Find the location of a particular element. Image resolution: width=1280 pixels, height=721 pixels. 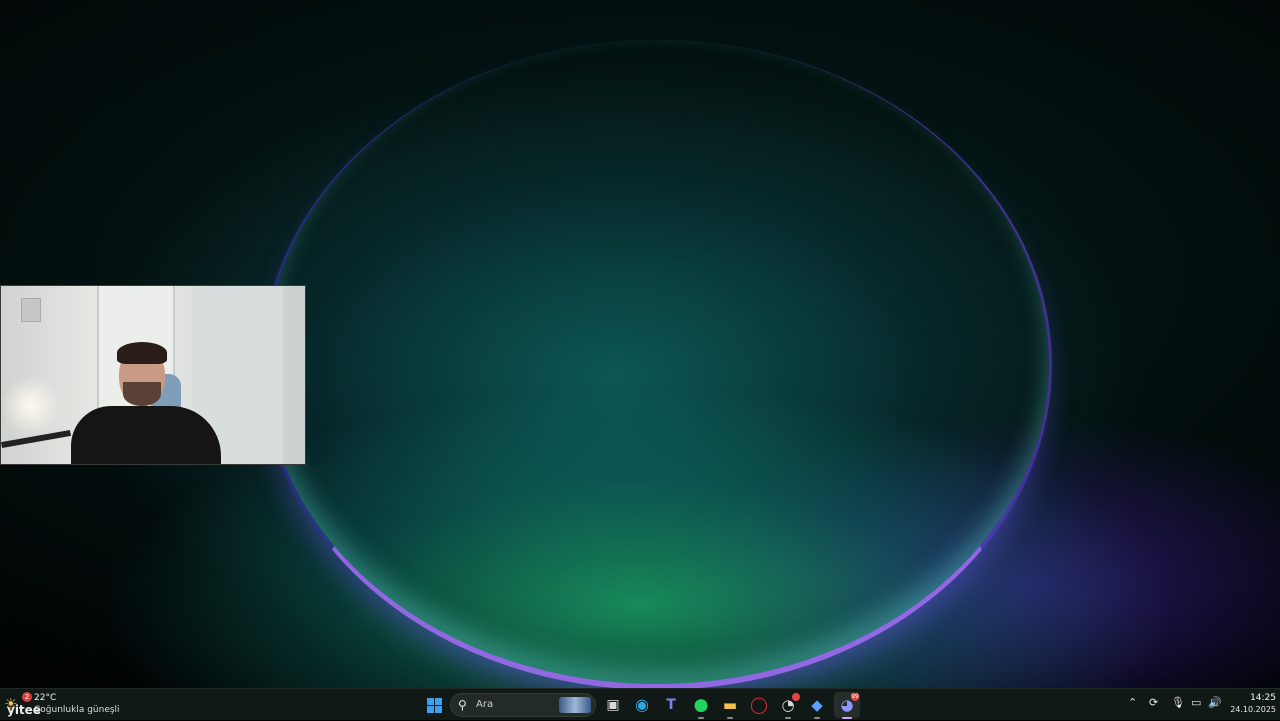

sync-icon: ⟳ is located at coordinates (1153, 702).